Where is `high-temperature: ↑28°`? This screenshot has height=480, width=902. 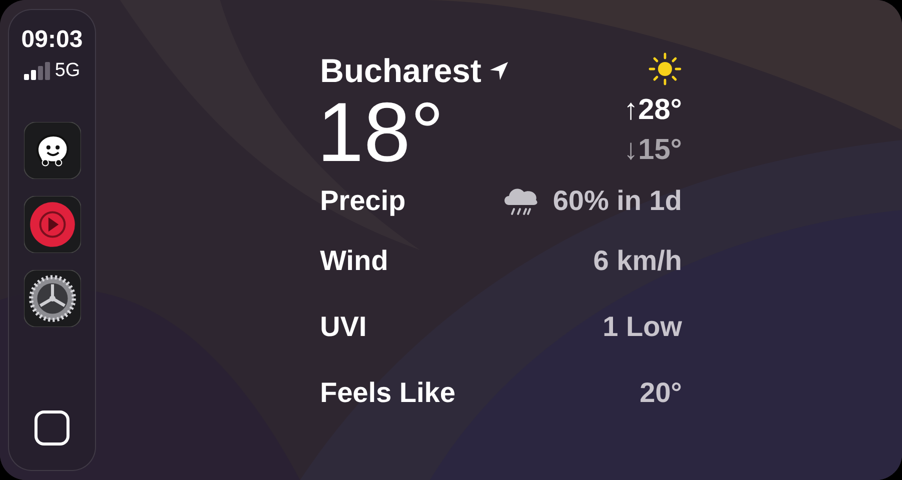 high-temperature: ↑28° is located at coordinates (653, 110).